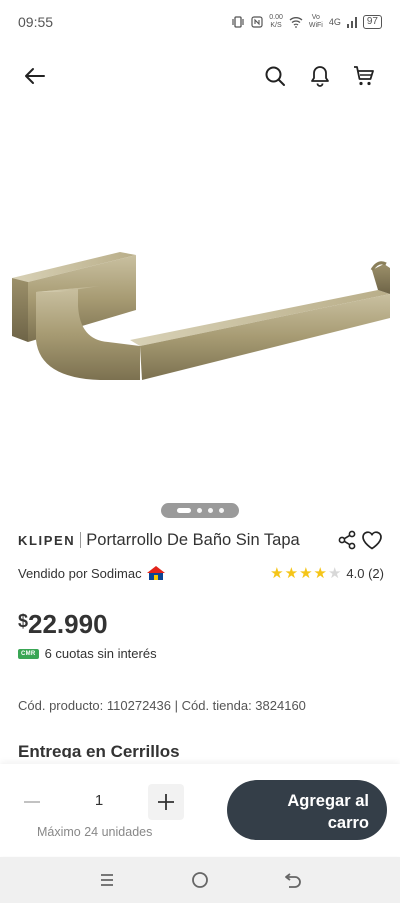  I want to click on add-to-cart-label-line2: carro, so click(348, 823).